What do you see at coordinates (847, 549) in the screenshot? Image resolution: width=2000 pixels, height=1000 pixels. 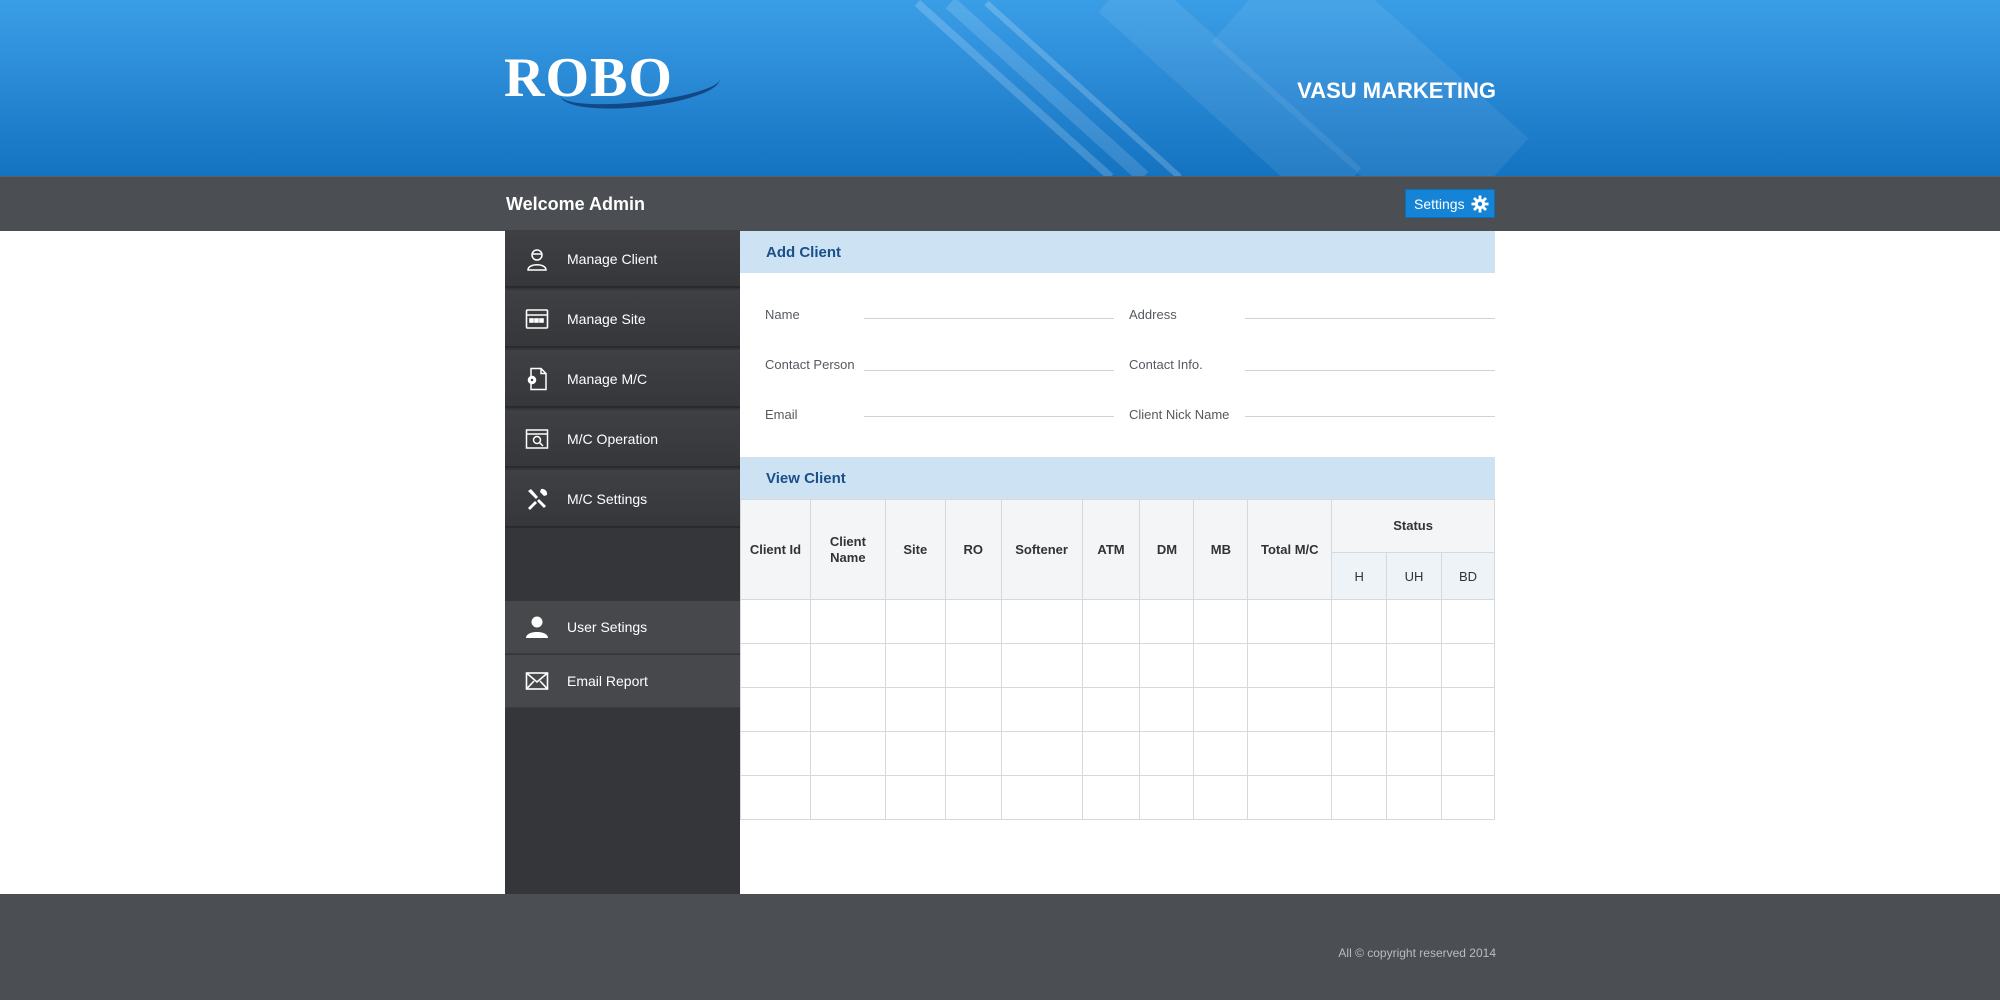 I see `col-client-name: Client Name` at bounding box center [847, 549].